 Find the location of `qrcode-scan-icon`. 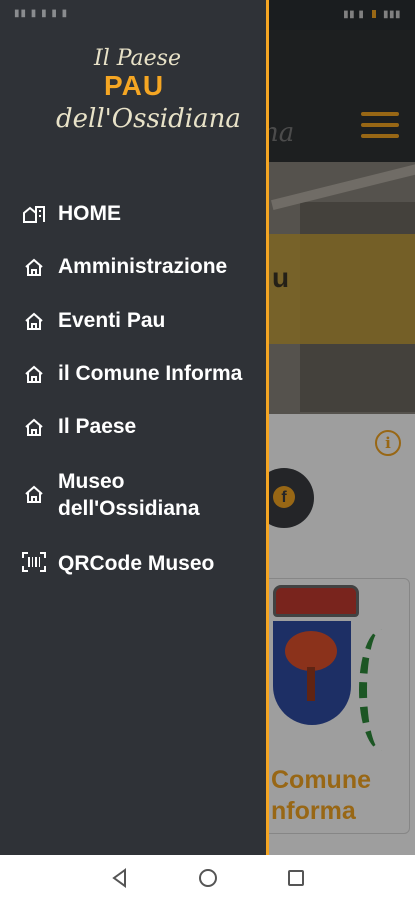

qrcode-scan-icon is located at coordinates (34, 562).